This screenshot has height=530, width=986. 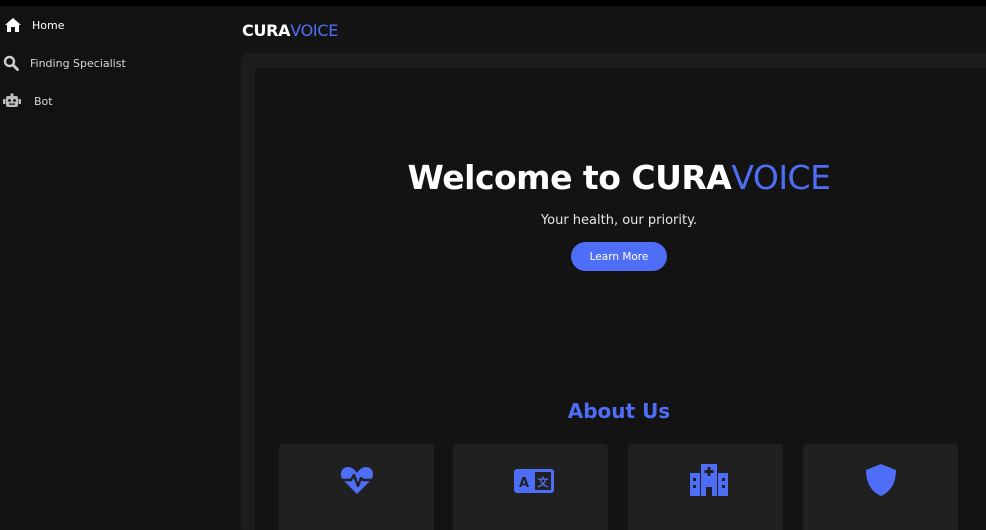 I want to click on hospital-icon, so click(x=708, y=480).